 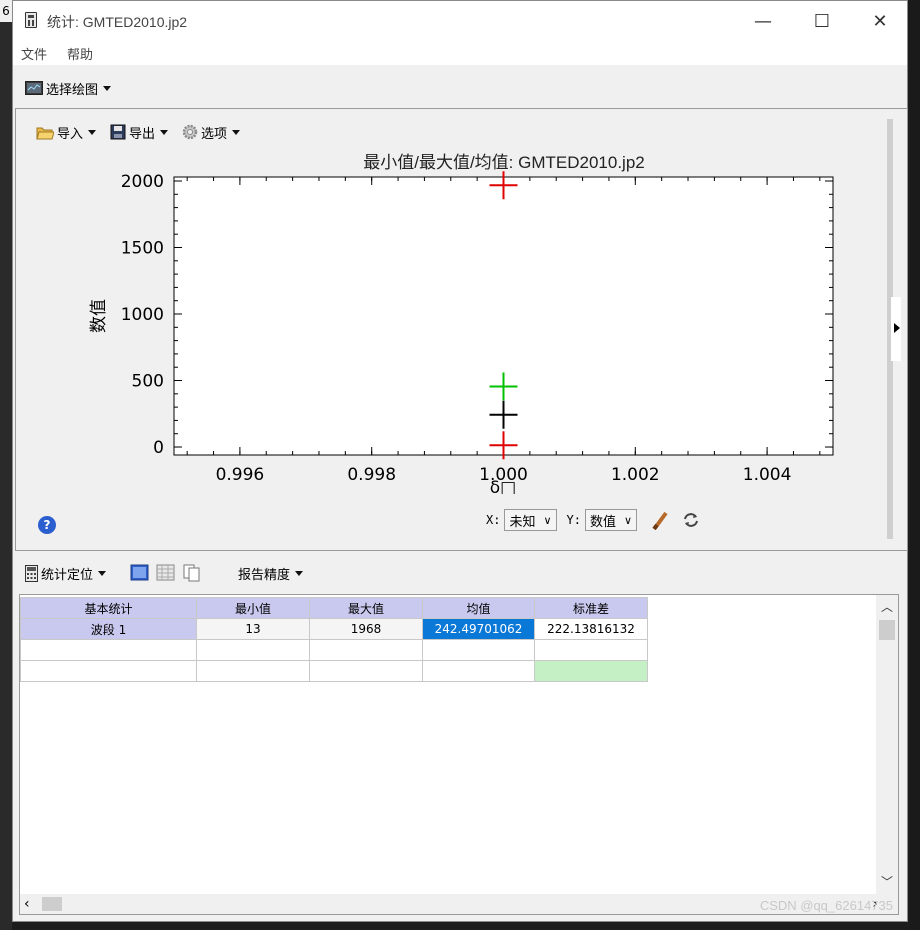 I want to click on table-vertical-scrollbar: ︿ ﹀, so click(x=887, y=754).